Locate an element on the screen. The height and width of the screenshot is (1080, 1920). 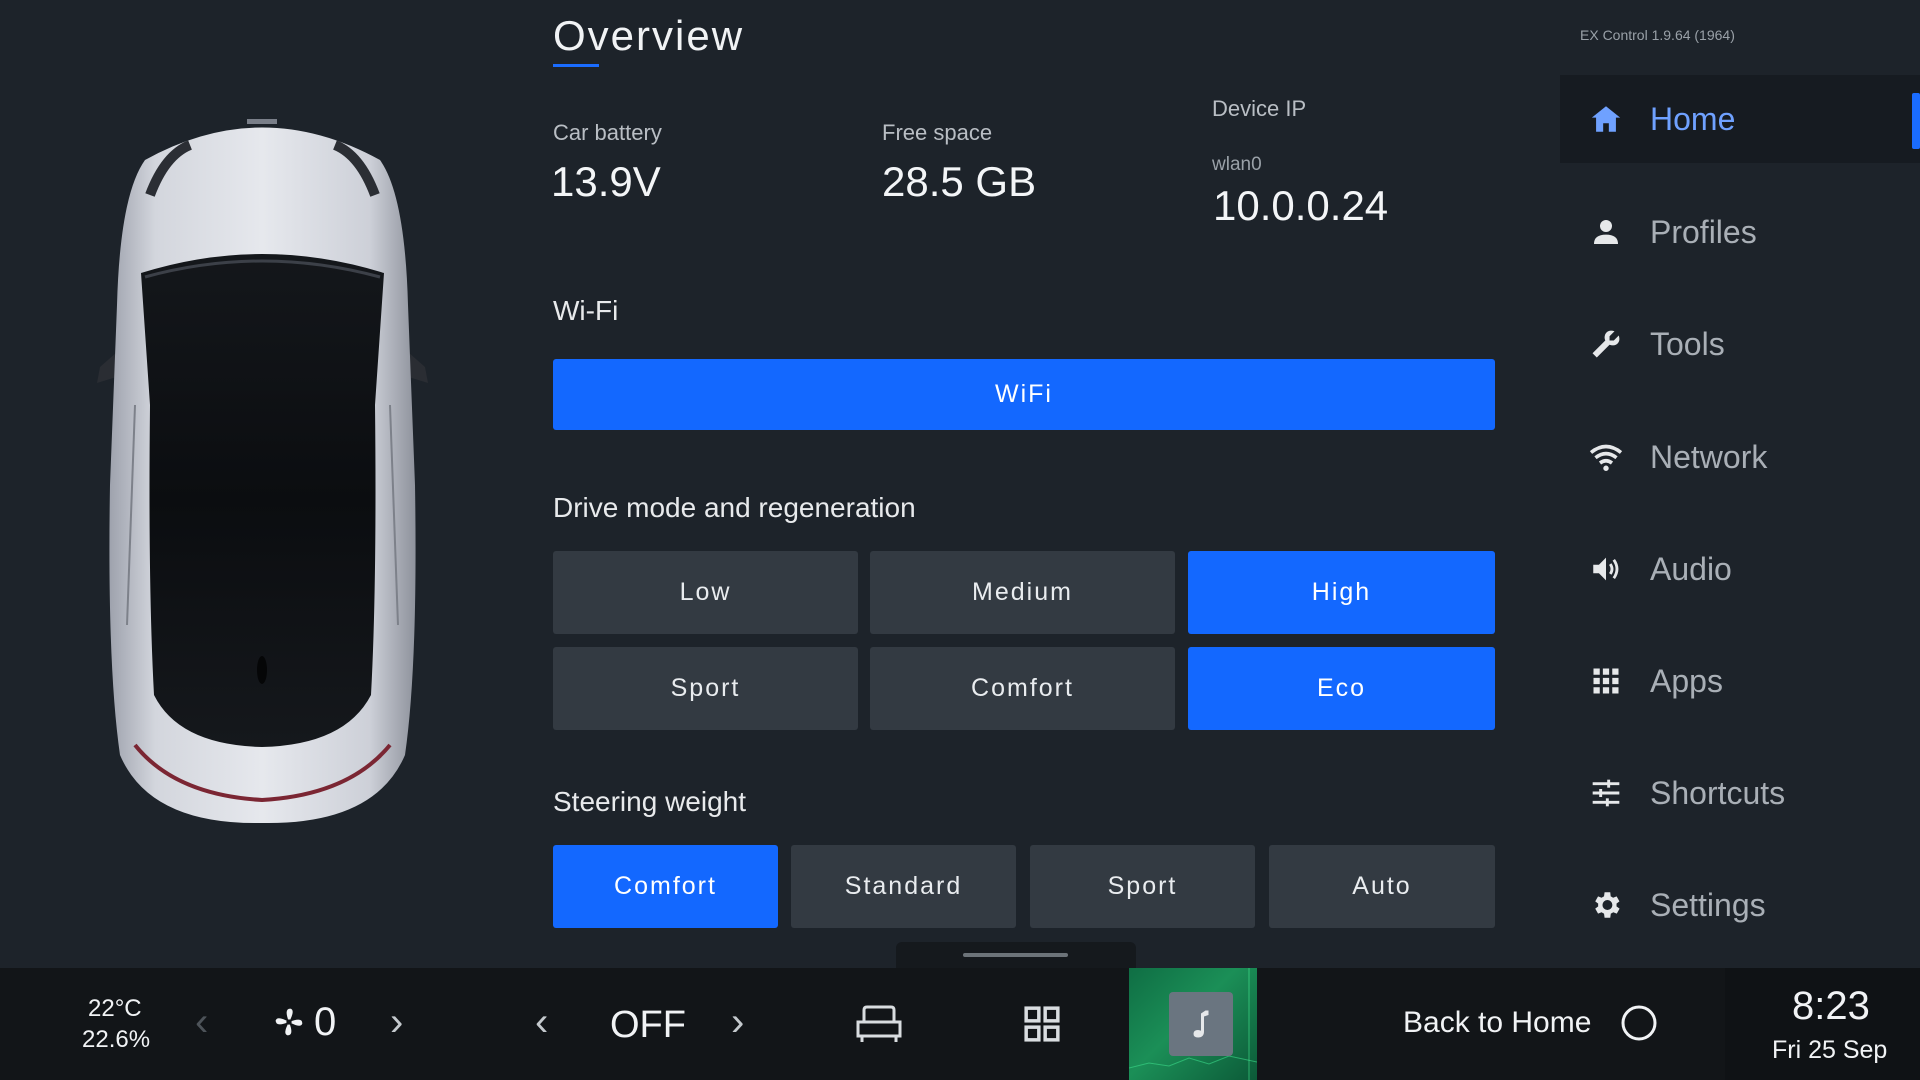
home-icon is located at coordinates (1606, 119).